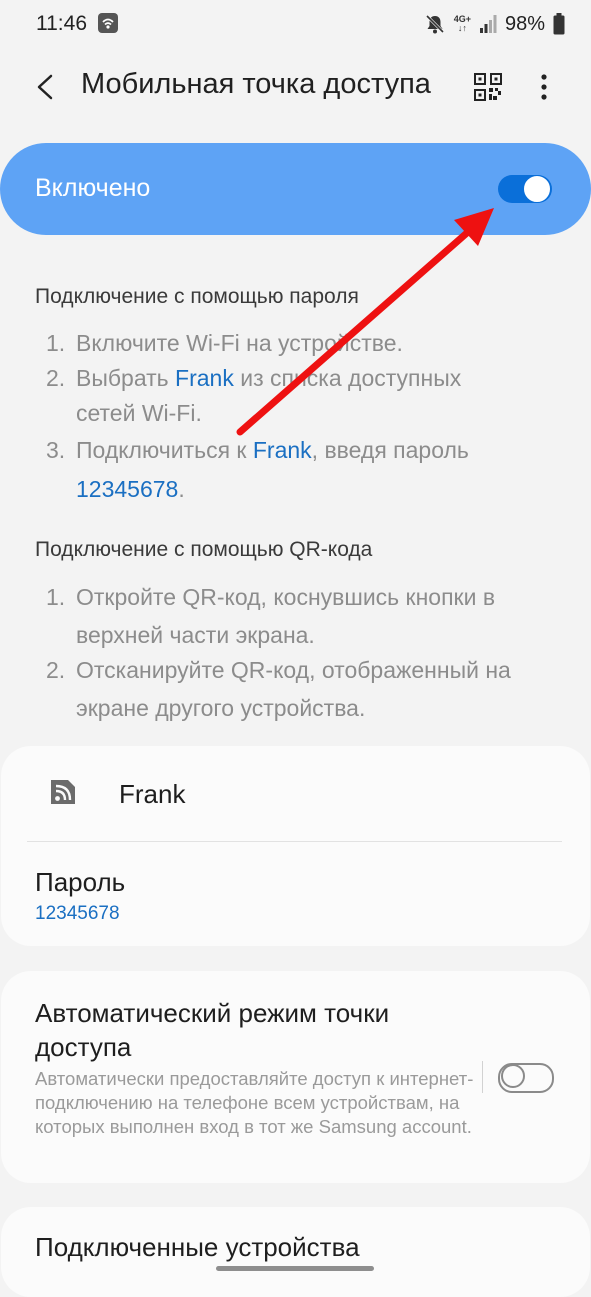 This screenshot has height=1297, width=591. What do you see at coordinates (559, 24) in the screenshot?
I see `battery-icon` at bounding box center [559, 24].